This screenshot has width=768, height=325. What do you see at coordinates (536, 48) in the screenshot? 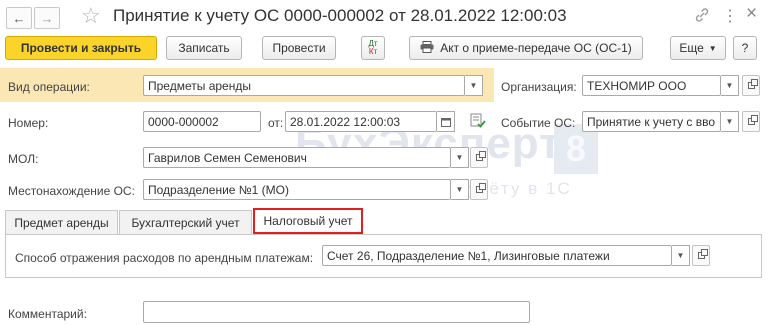
I see `print-act-label: Акт о приеме-передаче ОС (ОС-1)` at bounding box center [536, 48].